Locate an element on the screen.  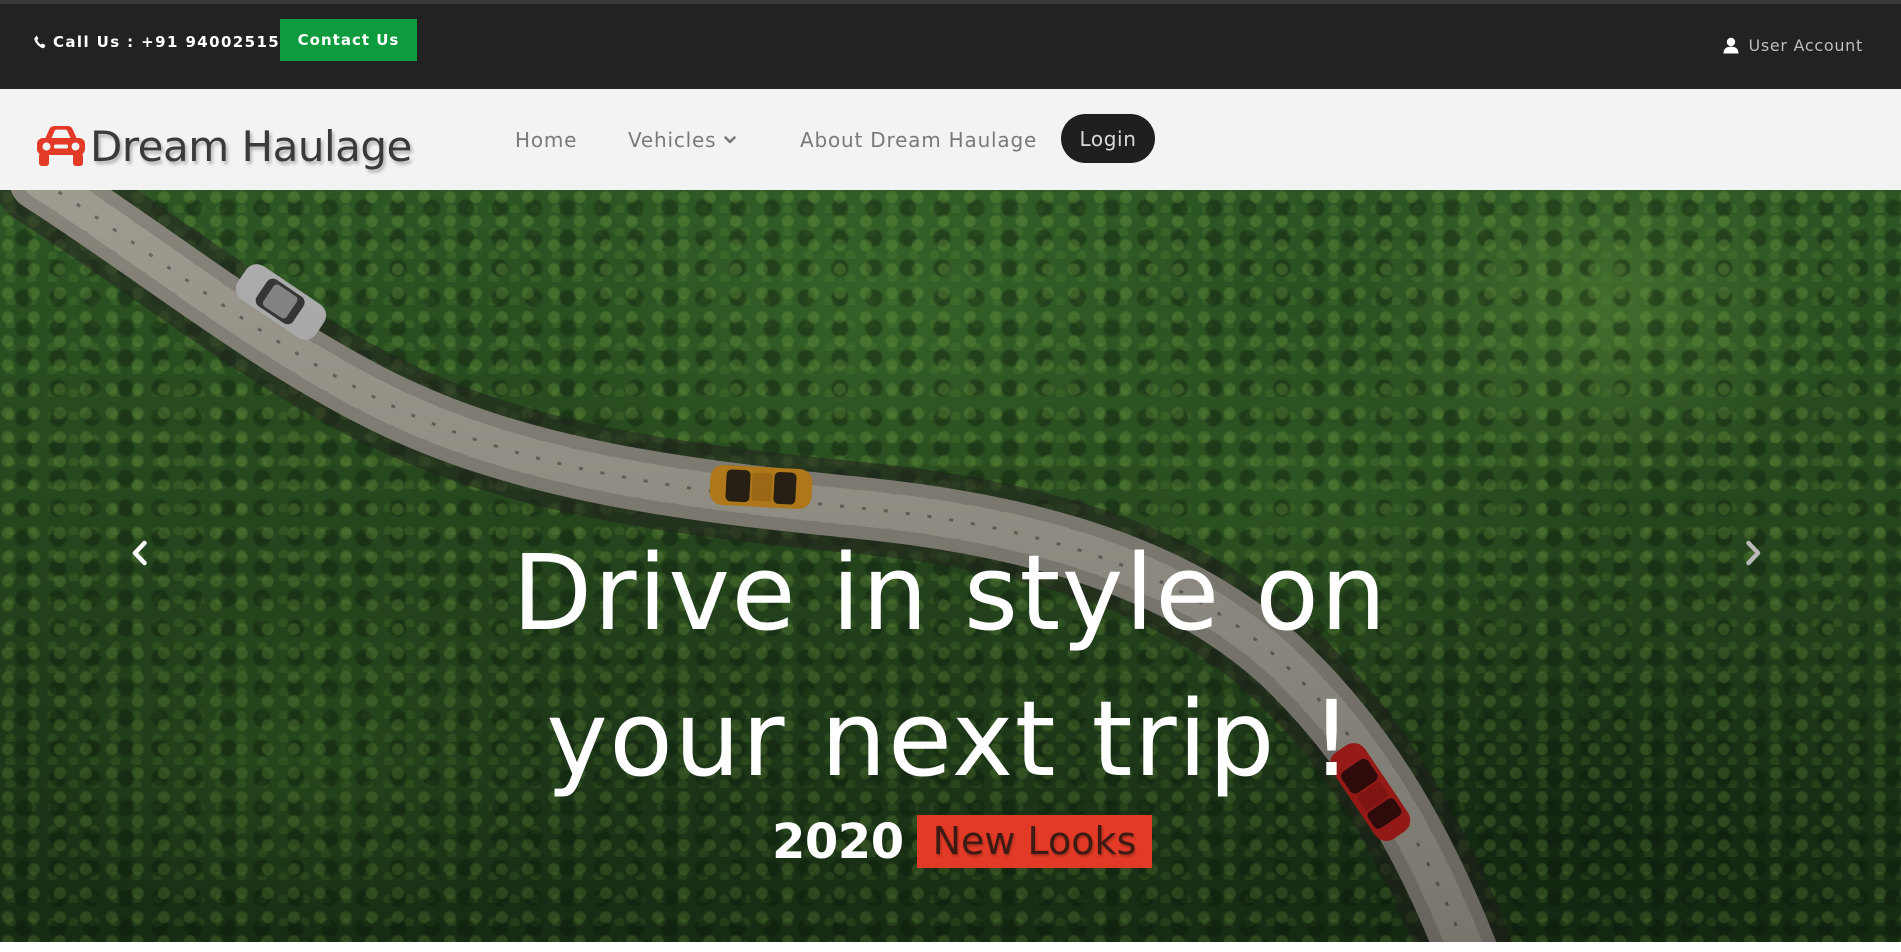
brand-logo: Dream Haulage is located at coordinates (223, 146).